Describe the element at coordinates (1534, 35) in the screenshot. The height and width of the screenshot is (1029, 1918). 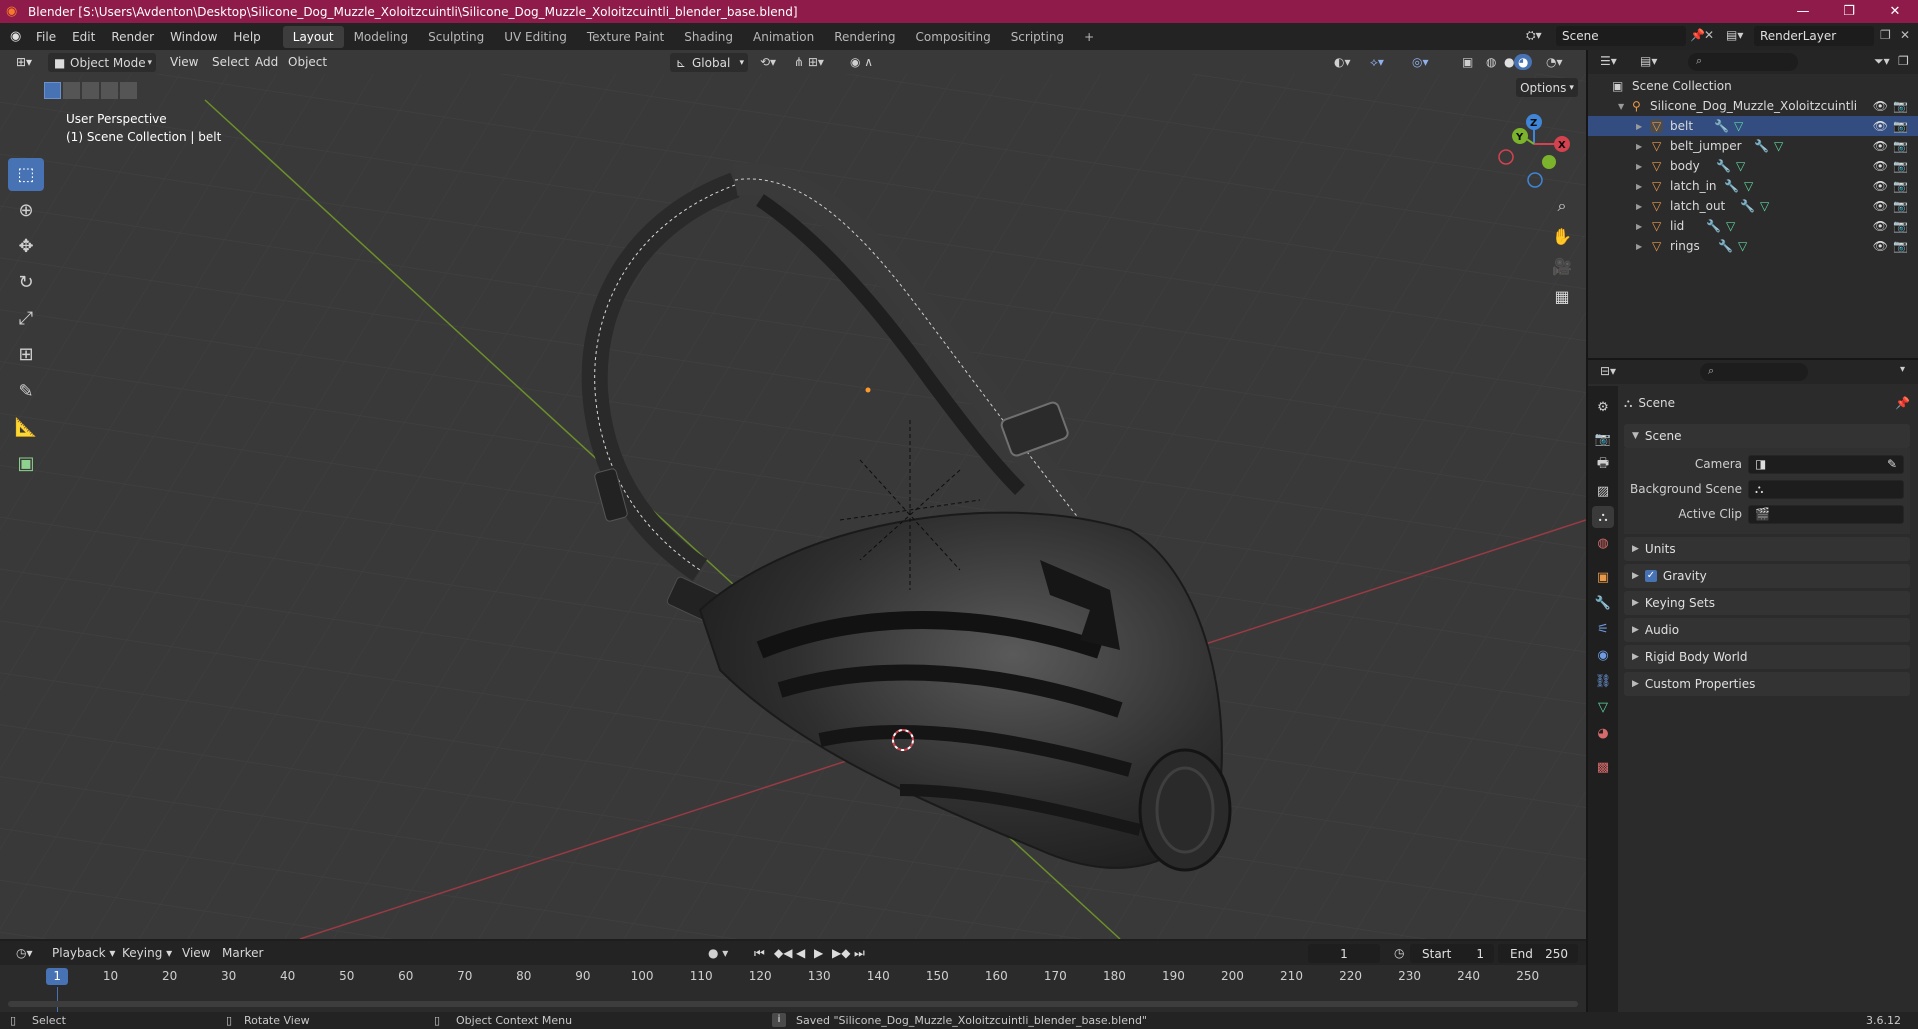
I see `scene-selector-icon: ⛭▾` at that location.